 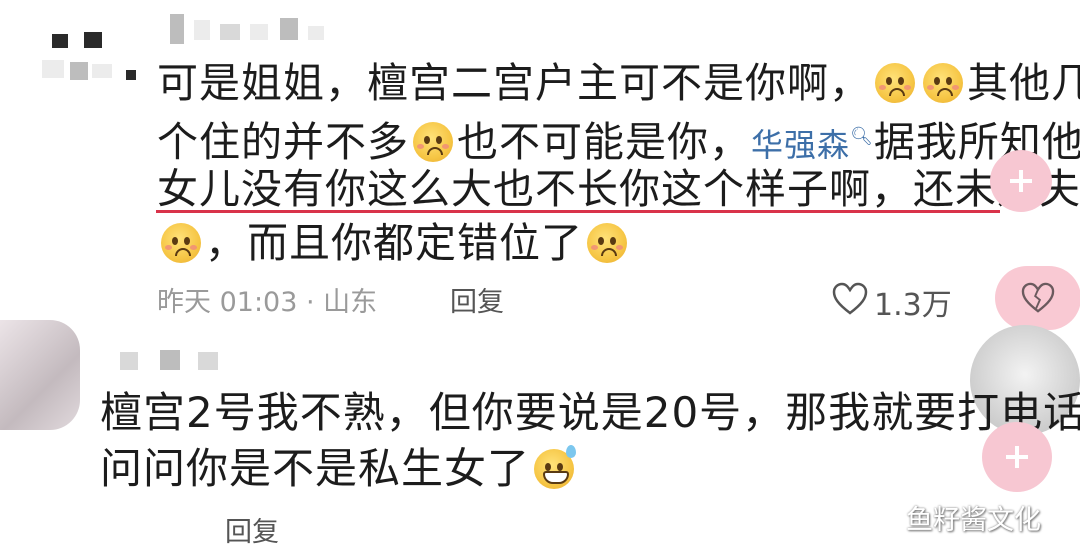 I want to click on like-count: 1.3万, so click(x=913, y=305).